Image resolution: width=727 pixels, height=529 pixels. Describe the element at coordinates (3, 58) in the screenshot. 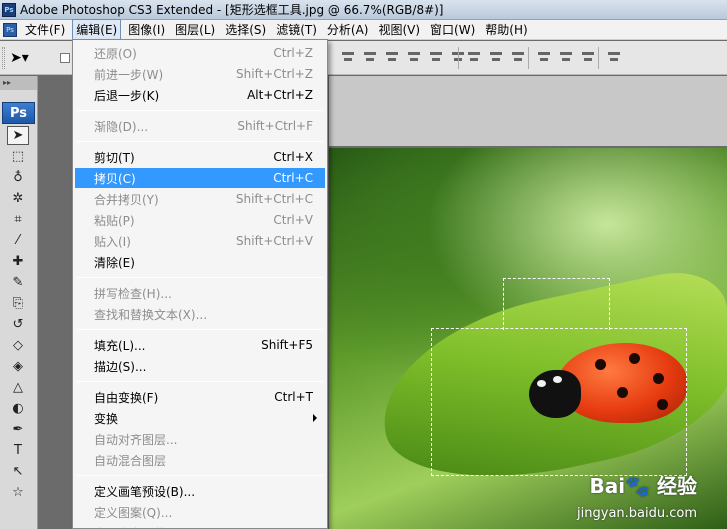

I see `options-bar-grip` at that location.